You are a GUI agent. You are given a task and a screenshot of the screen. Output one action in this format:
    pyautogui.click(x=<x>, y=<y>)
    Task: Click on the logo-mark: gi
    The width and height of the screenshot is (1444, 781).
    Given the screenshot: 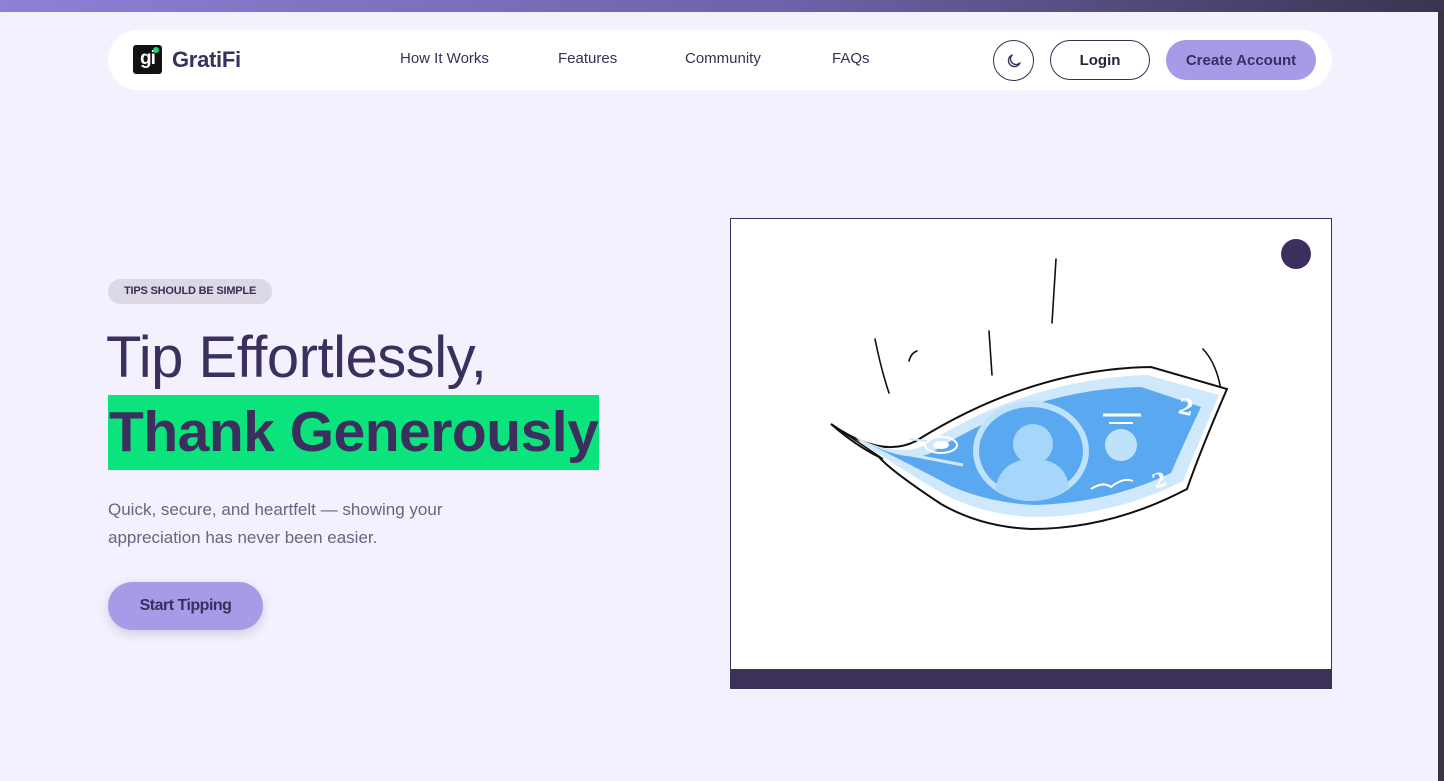 What is the action you would take?
    pyautogui.click(x=147, y=59)
    